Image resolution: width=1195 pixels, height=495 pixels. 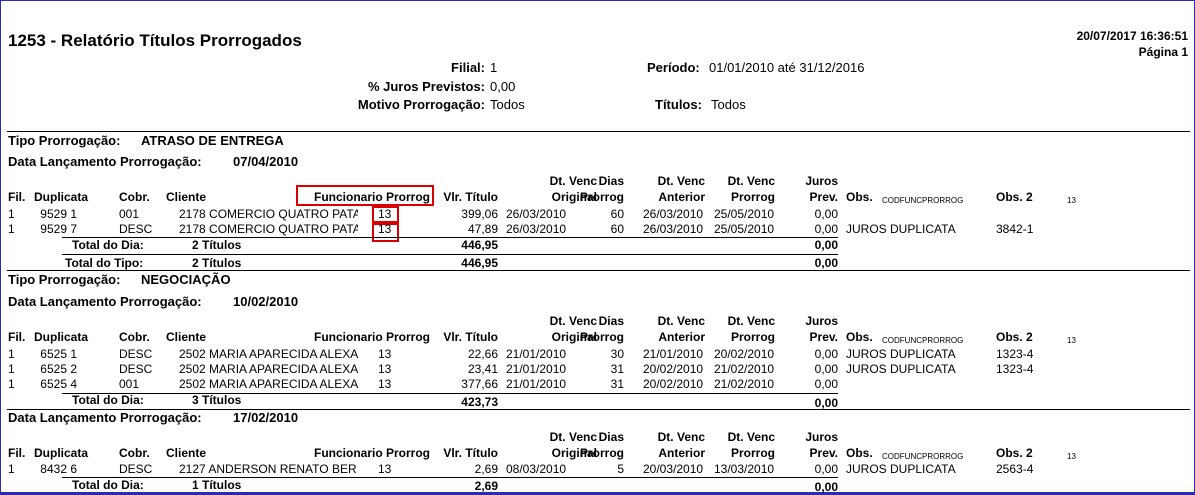 I want to click on report-page: Página 1, so click(x=1163, y=52).